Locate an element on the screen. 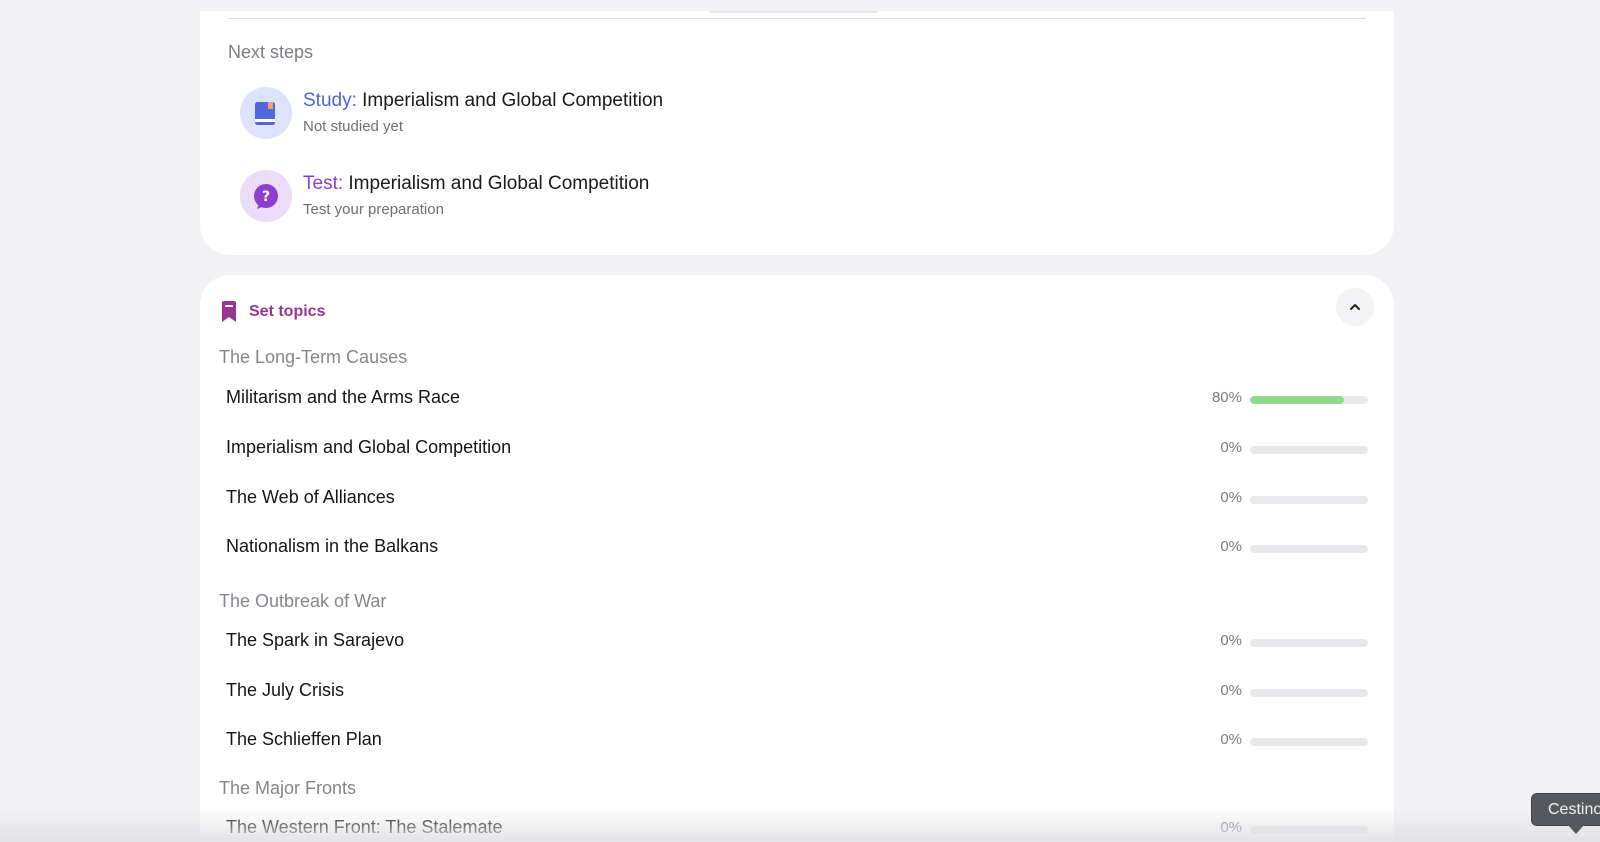  progress-fill is located at coordinates (1297, 400).